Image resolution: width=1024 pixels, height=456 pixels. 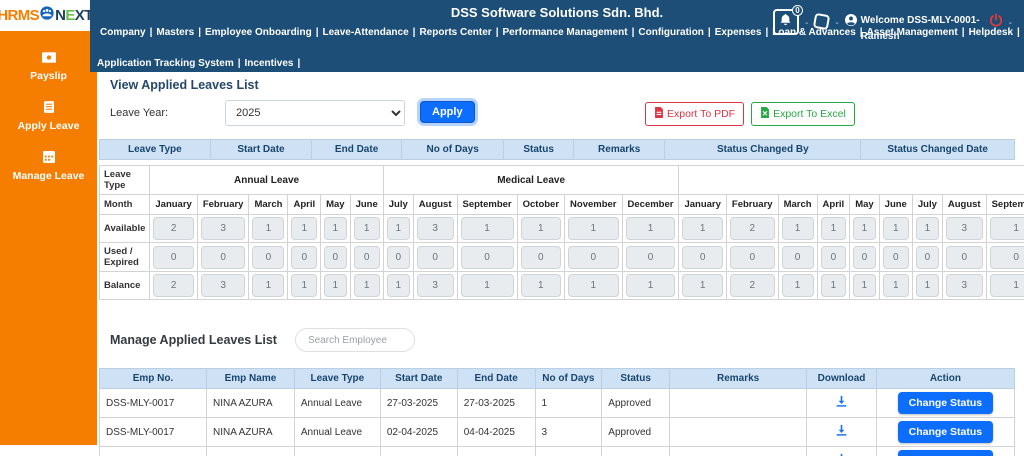 What do you see at coordinates (447, 112) in the screenshot?
I see `apply-button: Apply` at bounding box center [447, 112].